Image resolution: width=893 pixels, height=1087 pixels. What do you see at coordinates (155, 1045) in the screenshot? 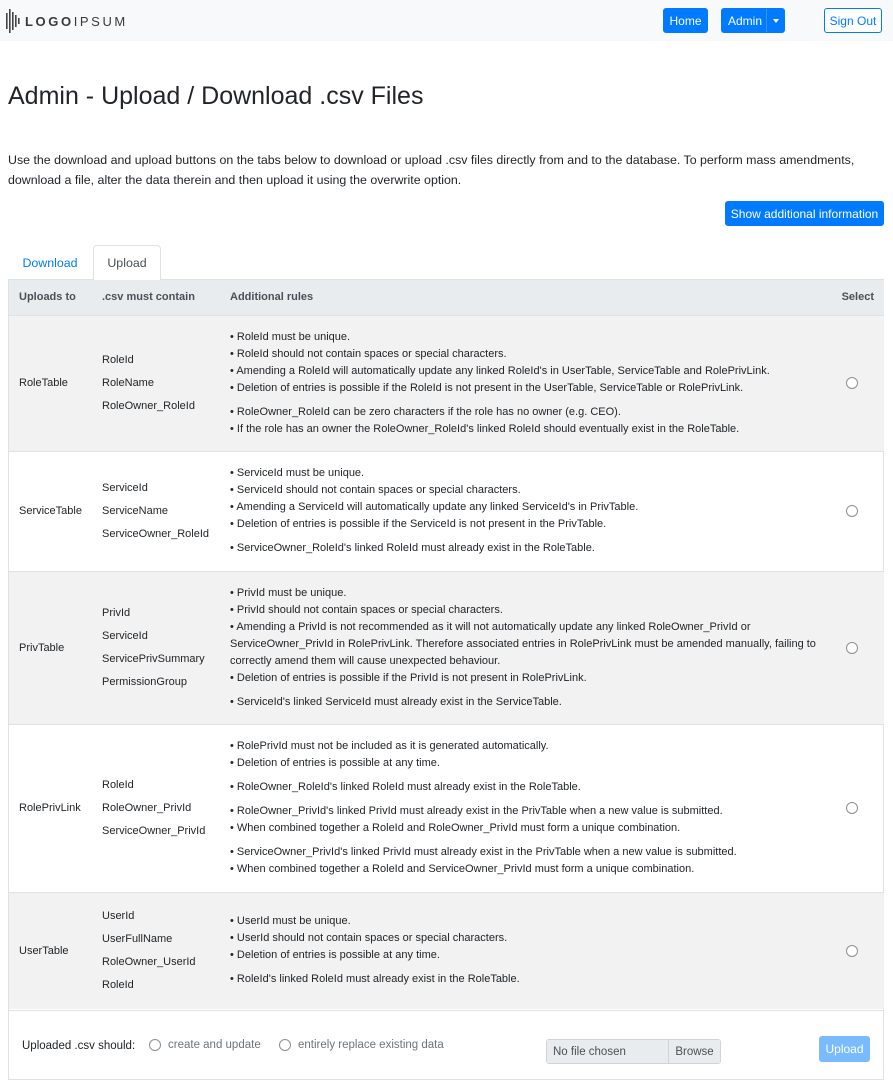
I see `radio-create-update` at bounding box center [155, 1045].